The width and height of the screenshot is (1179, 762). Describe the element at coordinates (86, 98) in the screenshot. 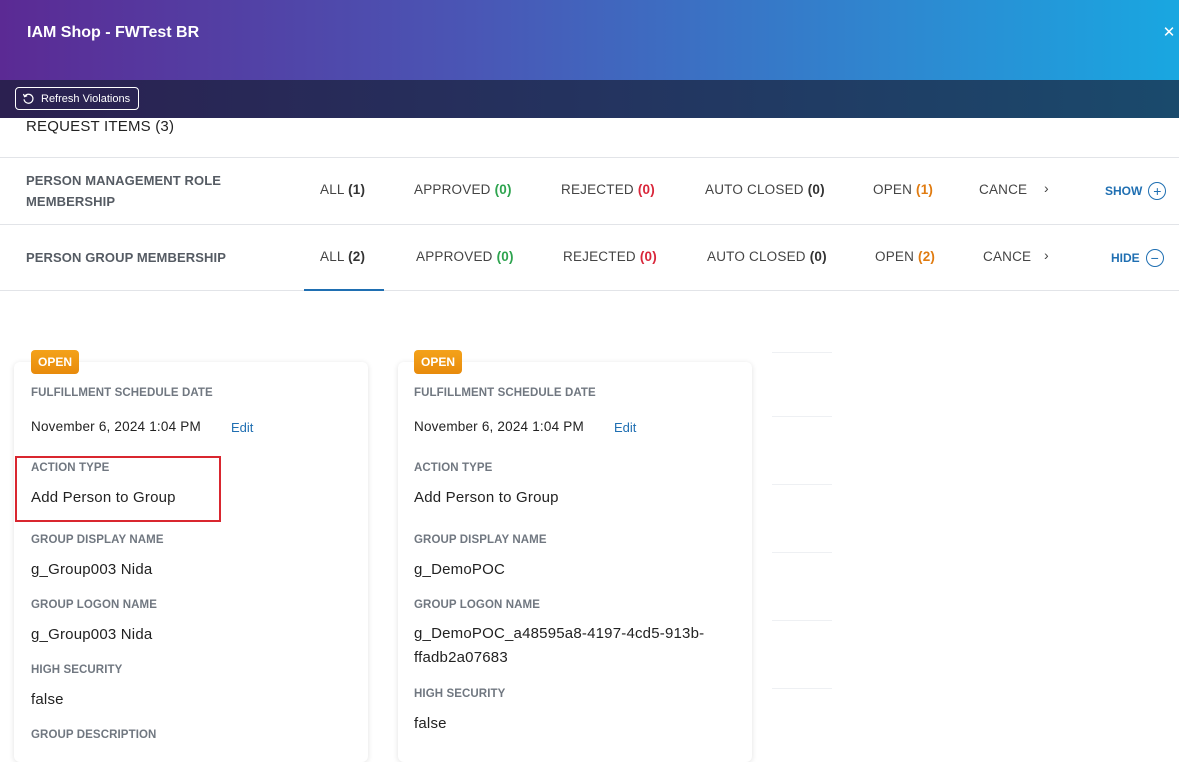

I see `refresh-violations-label: Refresh Violations` at that location.